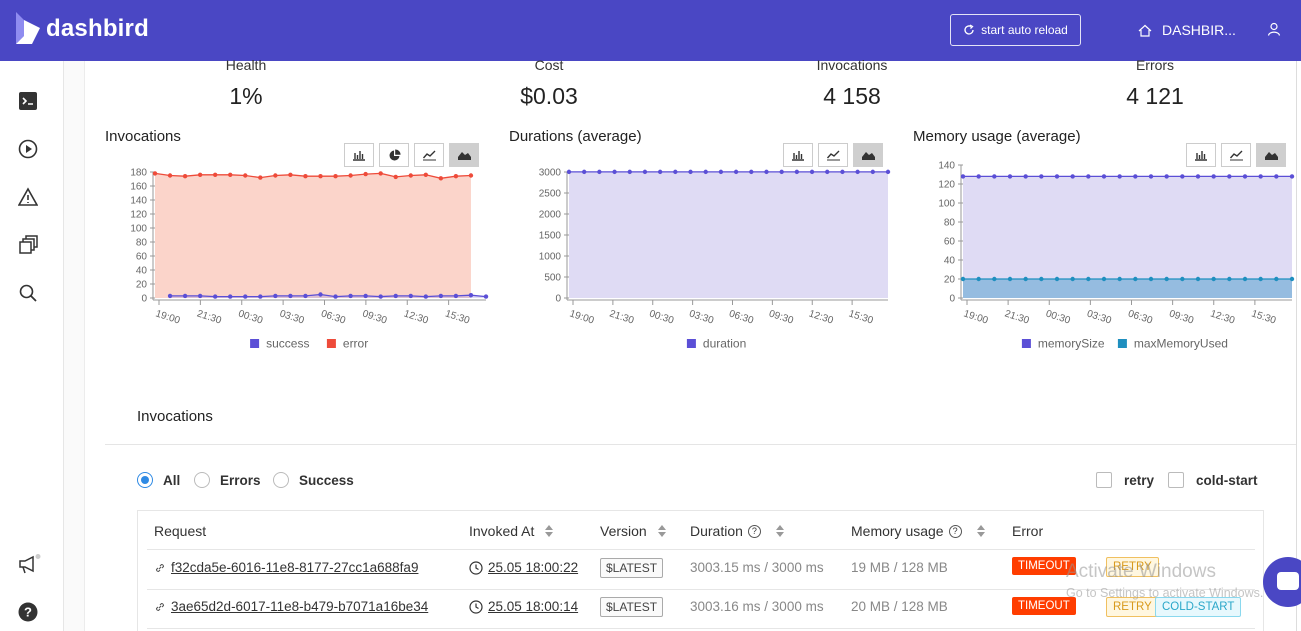  Describe the element at coordinates (1298, 346) in the screenshot. I see `scrollbar-track` at that location.